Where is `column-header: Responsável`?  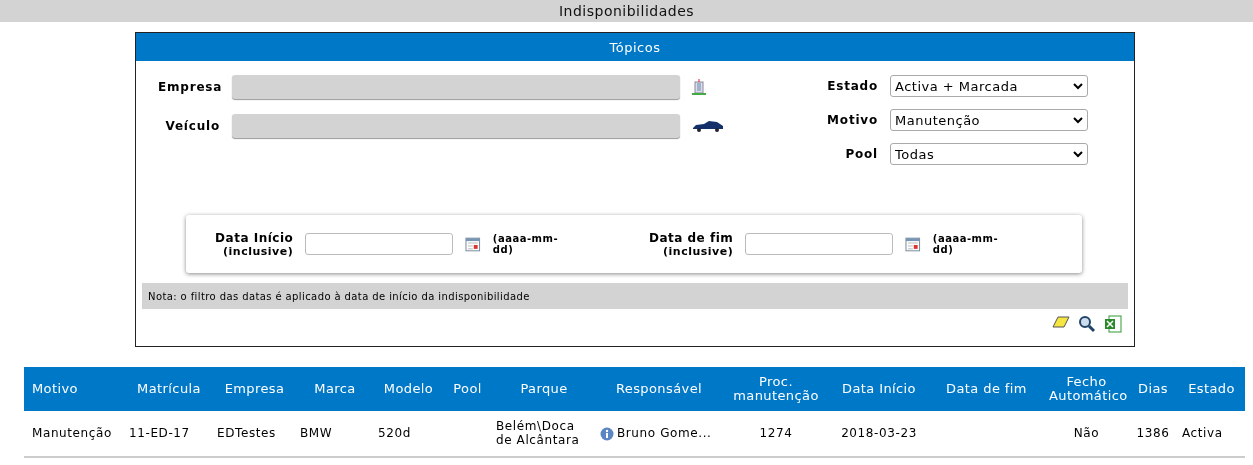 column-header: Responsável is located at coordinates (659, 389).